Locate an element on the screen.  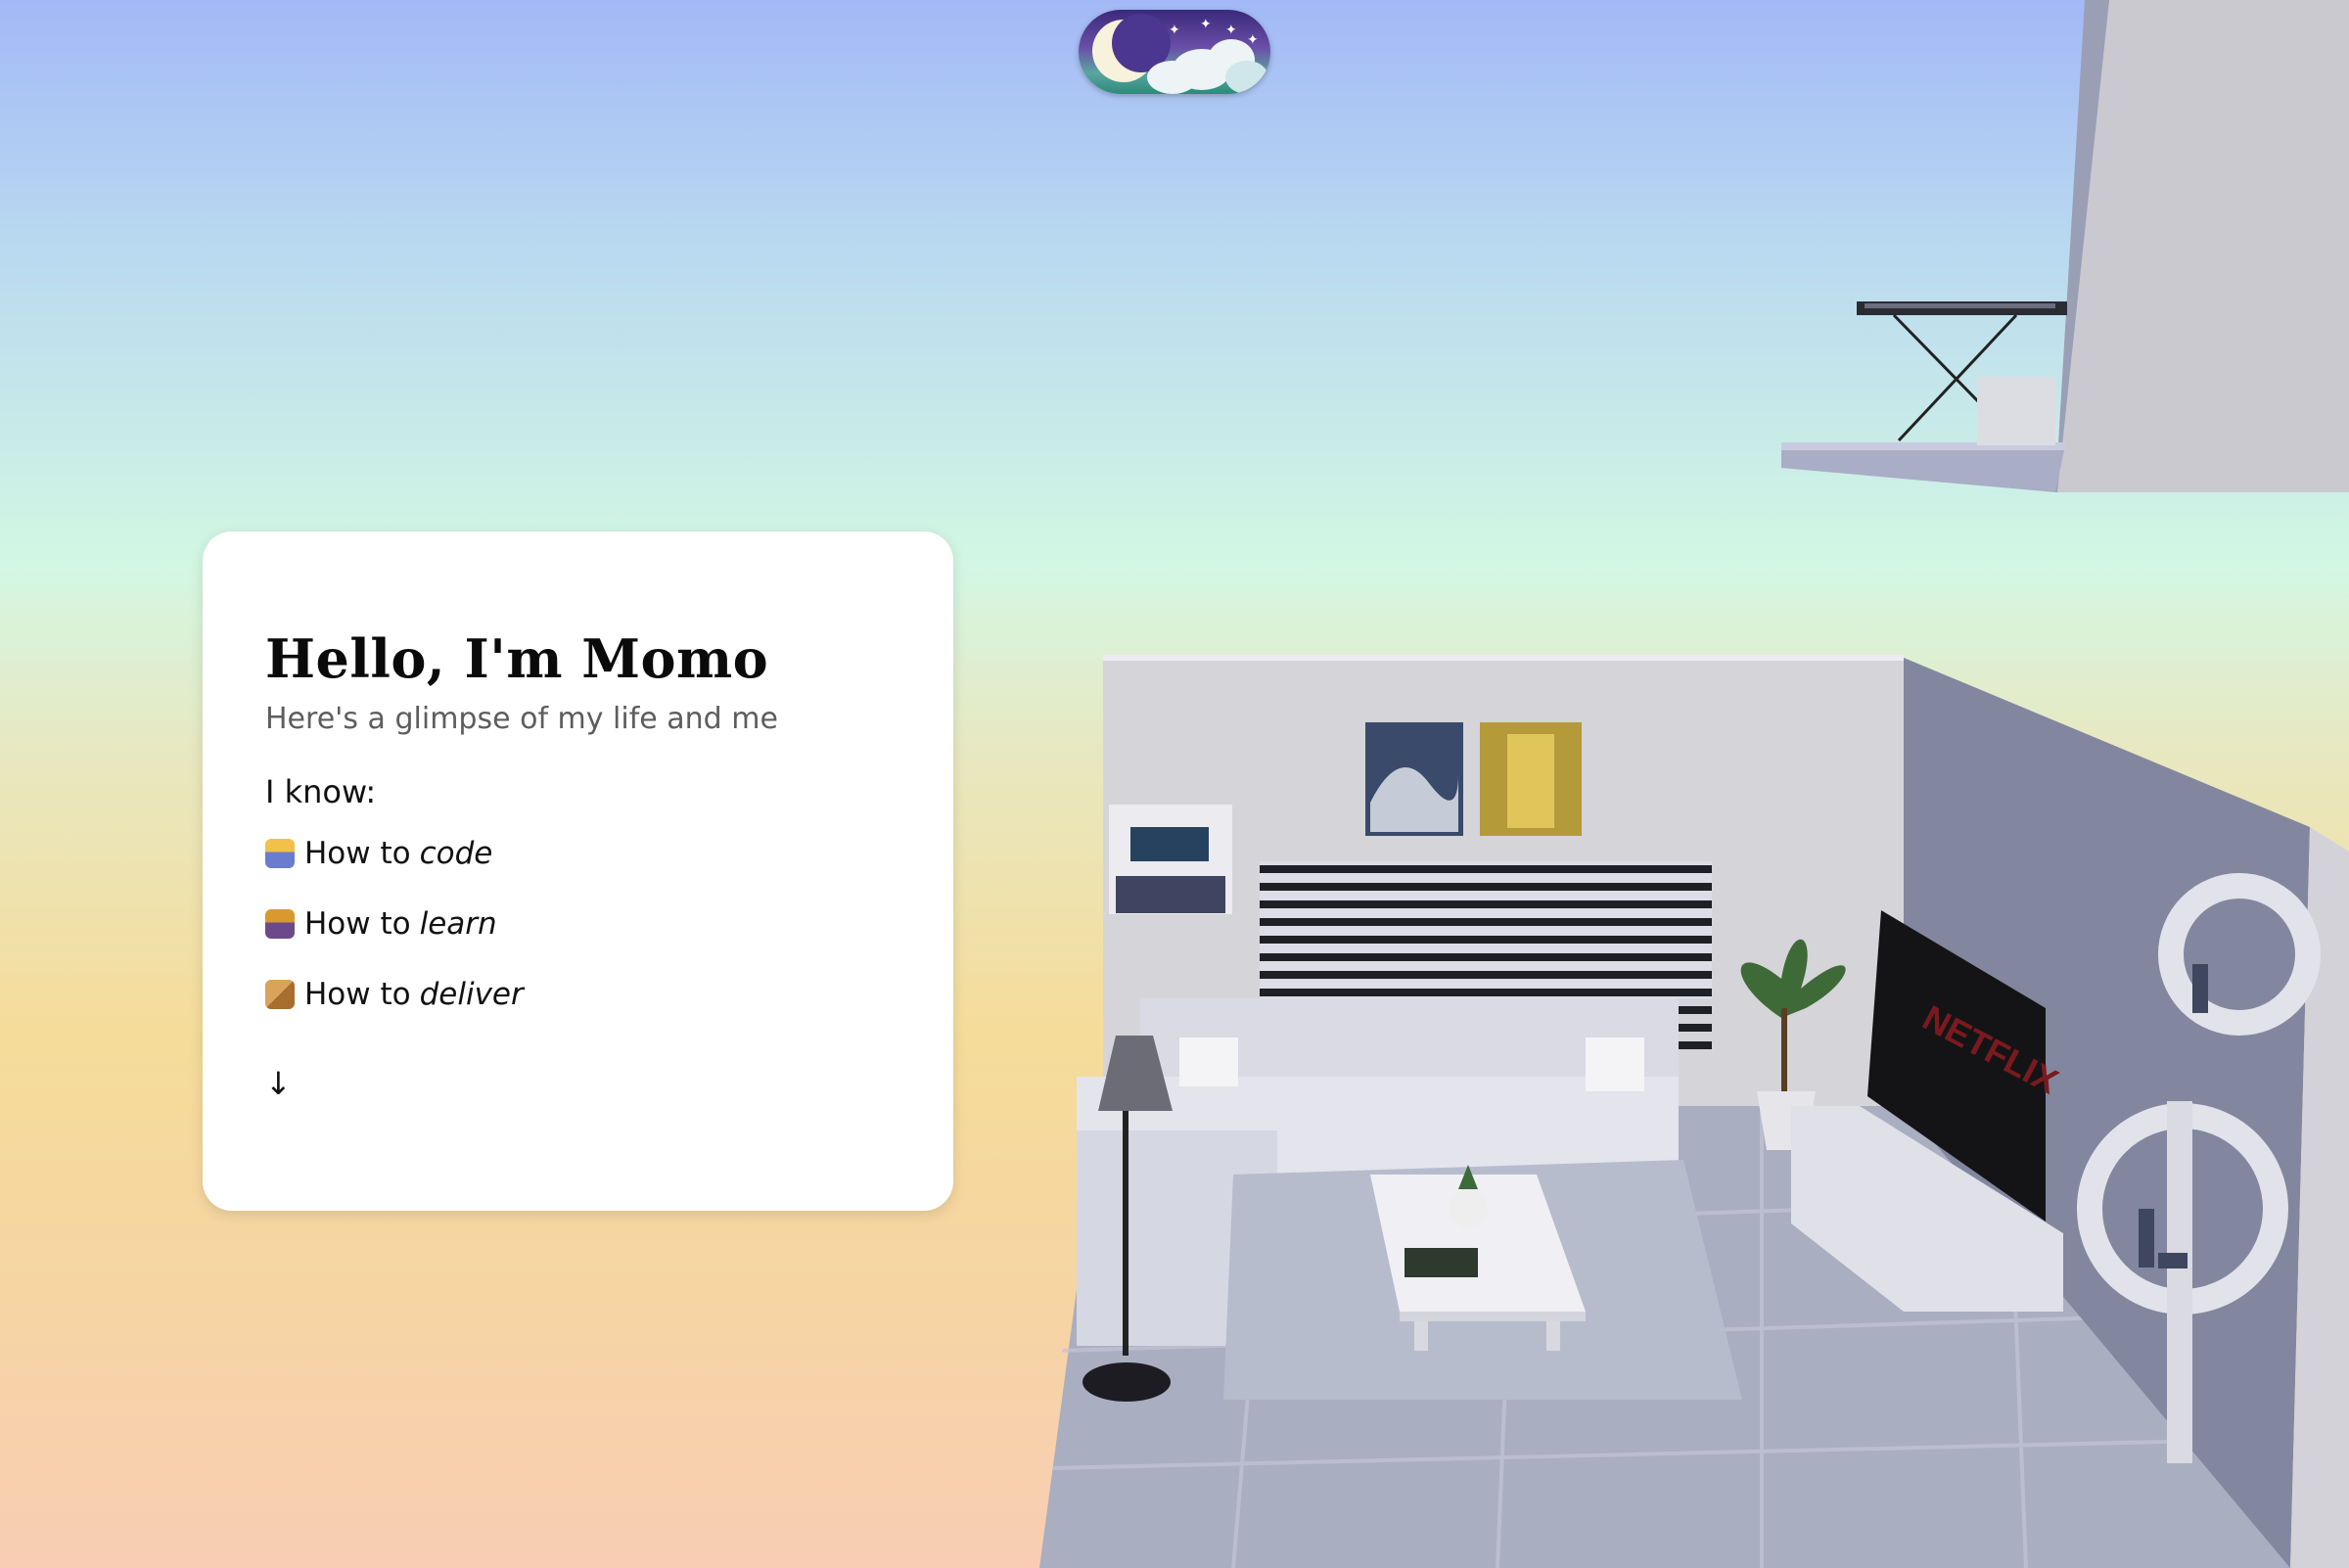
know-label: I know: is located at coordinates (321, 791).